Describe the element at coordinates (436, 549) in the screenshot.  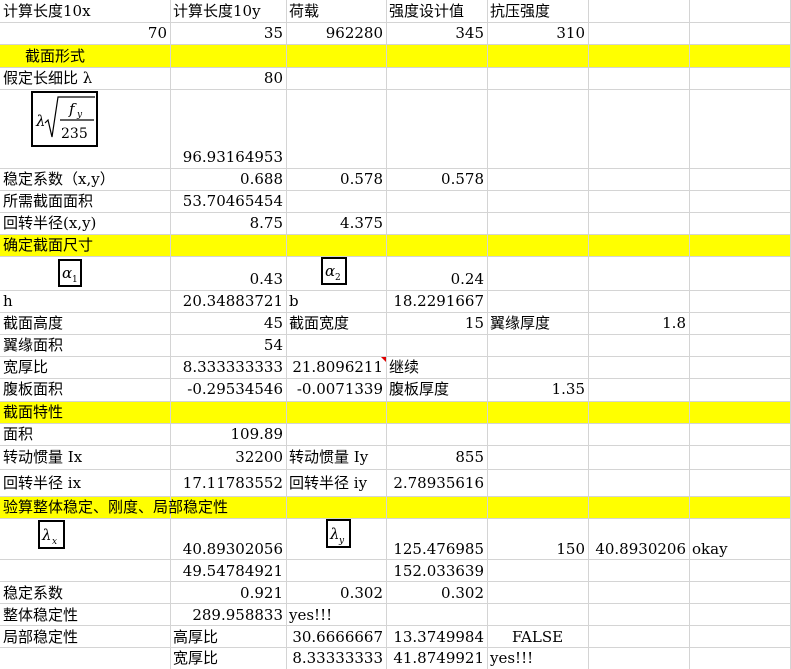
I see `cell-d21: 125.476985` at that location.